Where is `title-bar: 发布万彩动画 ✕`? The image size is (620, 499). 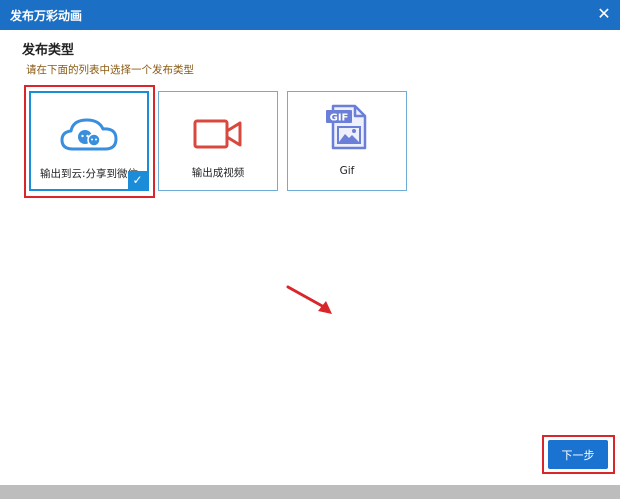
title-bar: 发布万彩动画 ✕ is located at coordinates (310, 15).